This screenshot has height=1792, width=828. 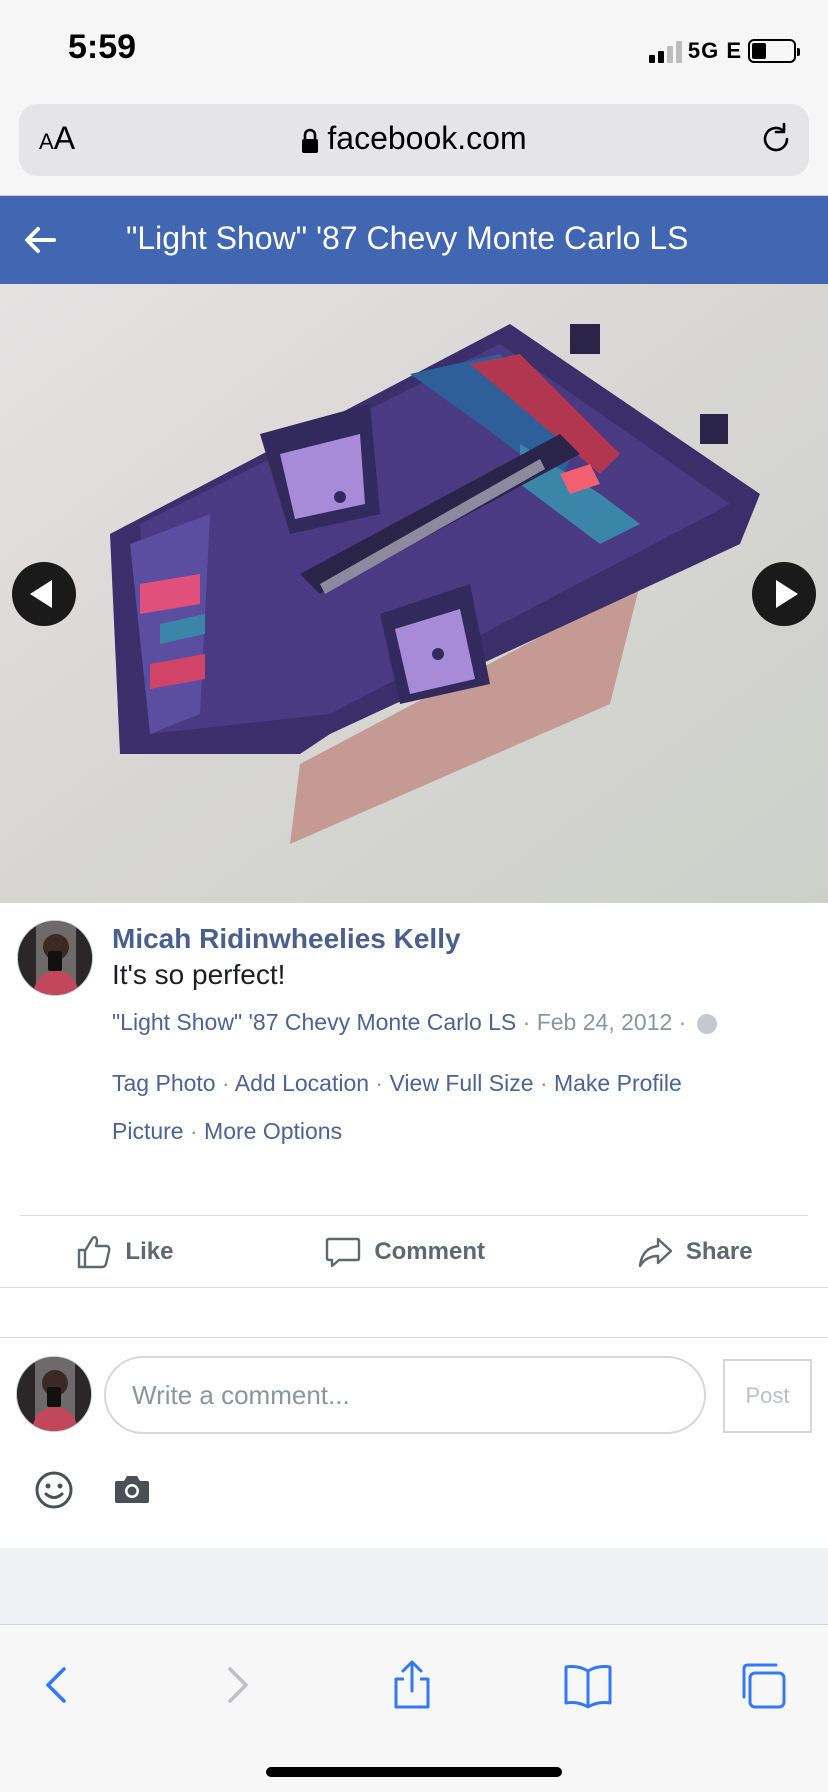 I want to click on url-display: facebook.com, so click(x=414, y=138).